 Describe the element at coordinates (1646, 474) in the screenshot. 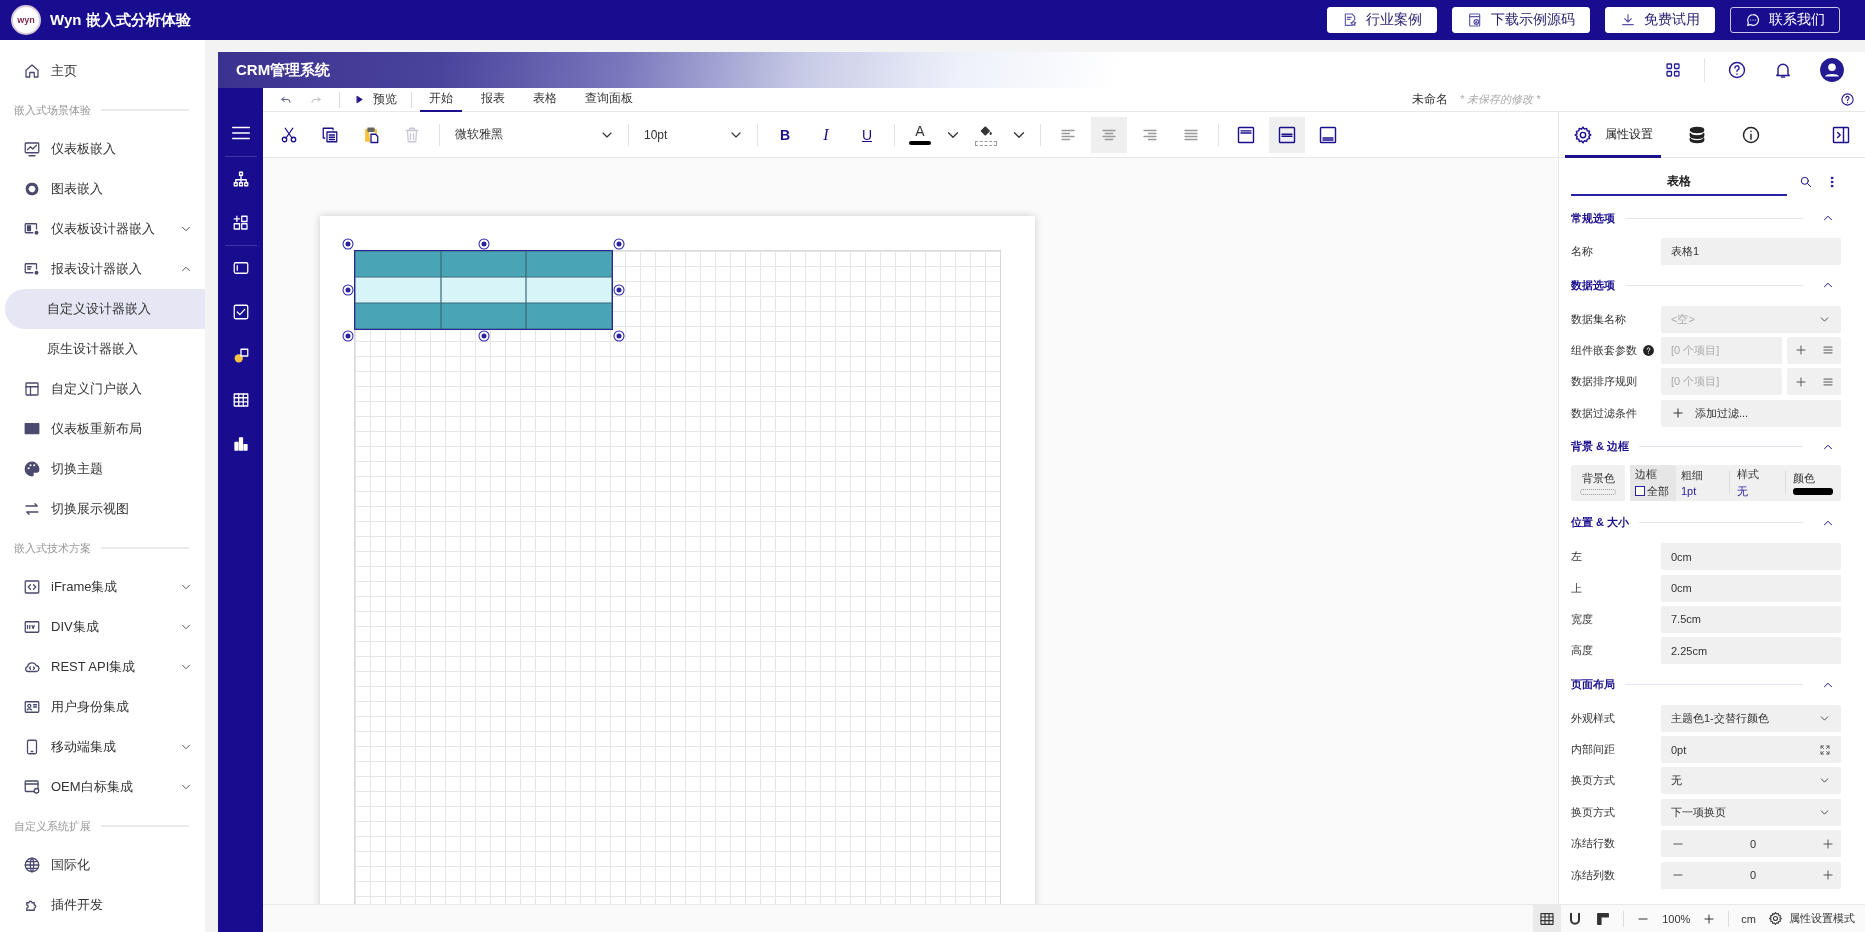

I see `field-label: 边框` at that location.